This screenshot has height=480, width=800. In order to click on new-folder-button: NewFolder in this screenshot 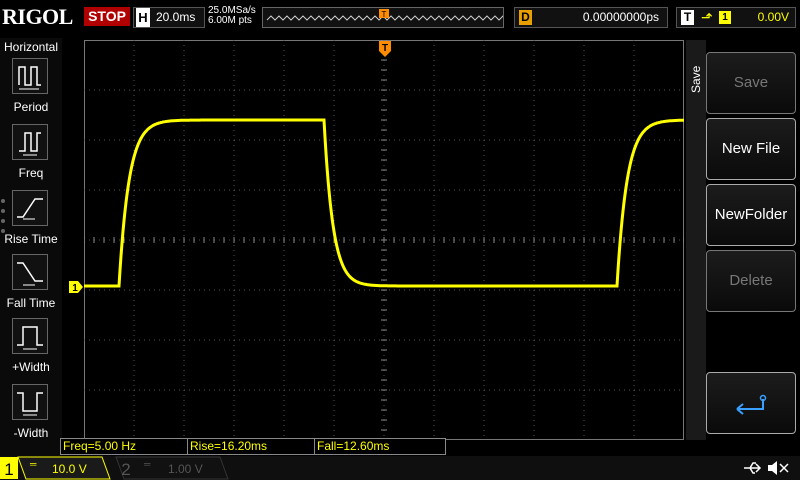, I will do `click(751, 215)`.